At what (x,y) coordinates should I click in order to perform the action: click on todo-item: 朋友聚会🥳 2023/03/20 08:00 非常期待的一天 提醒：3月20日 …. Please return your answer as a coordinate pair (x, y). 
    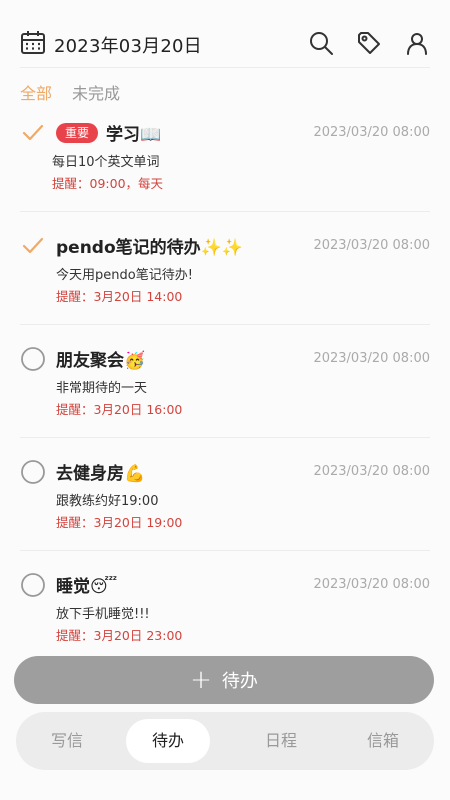
    Looking at the image, I should click on (225, 381).